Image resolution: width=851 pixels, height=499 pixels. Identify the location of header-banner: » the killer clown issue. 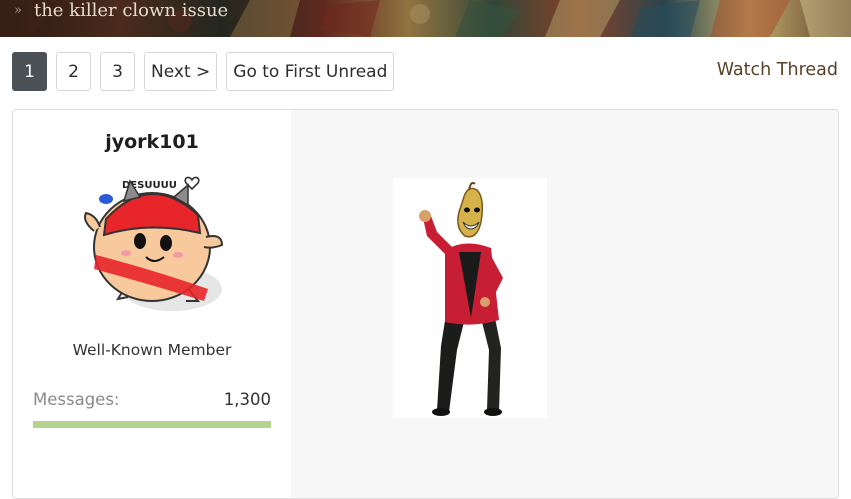
(425, 18).